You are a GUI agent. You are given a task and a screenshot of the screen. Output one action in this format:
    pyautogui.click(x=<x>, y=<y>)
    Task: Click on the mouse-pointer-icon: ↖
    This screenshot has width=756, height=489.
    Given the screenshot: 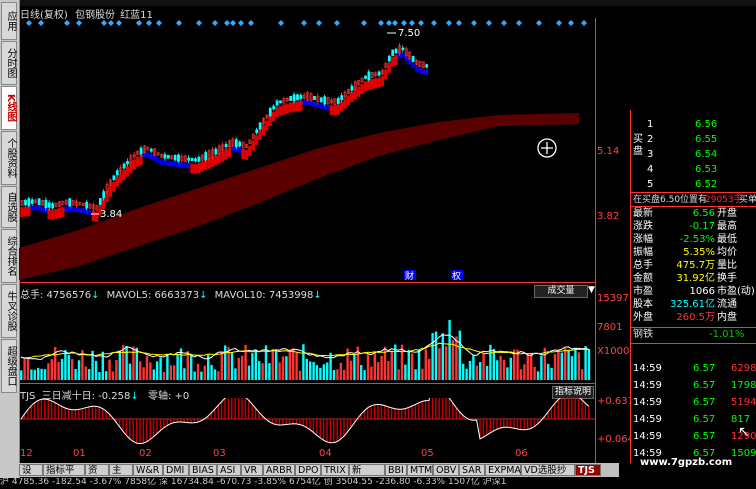 What is the action you would take?
    pyautogui.click(x=744, y=432)
    